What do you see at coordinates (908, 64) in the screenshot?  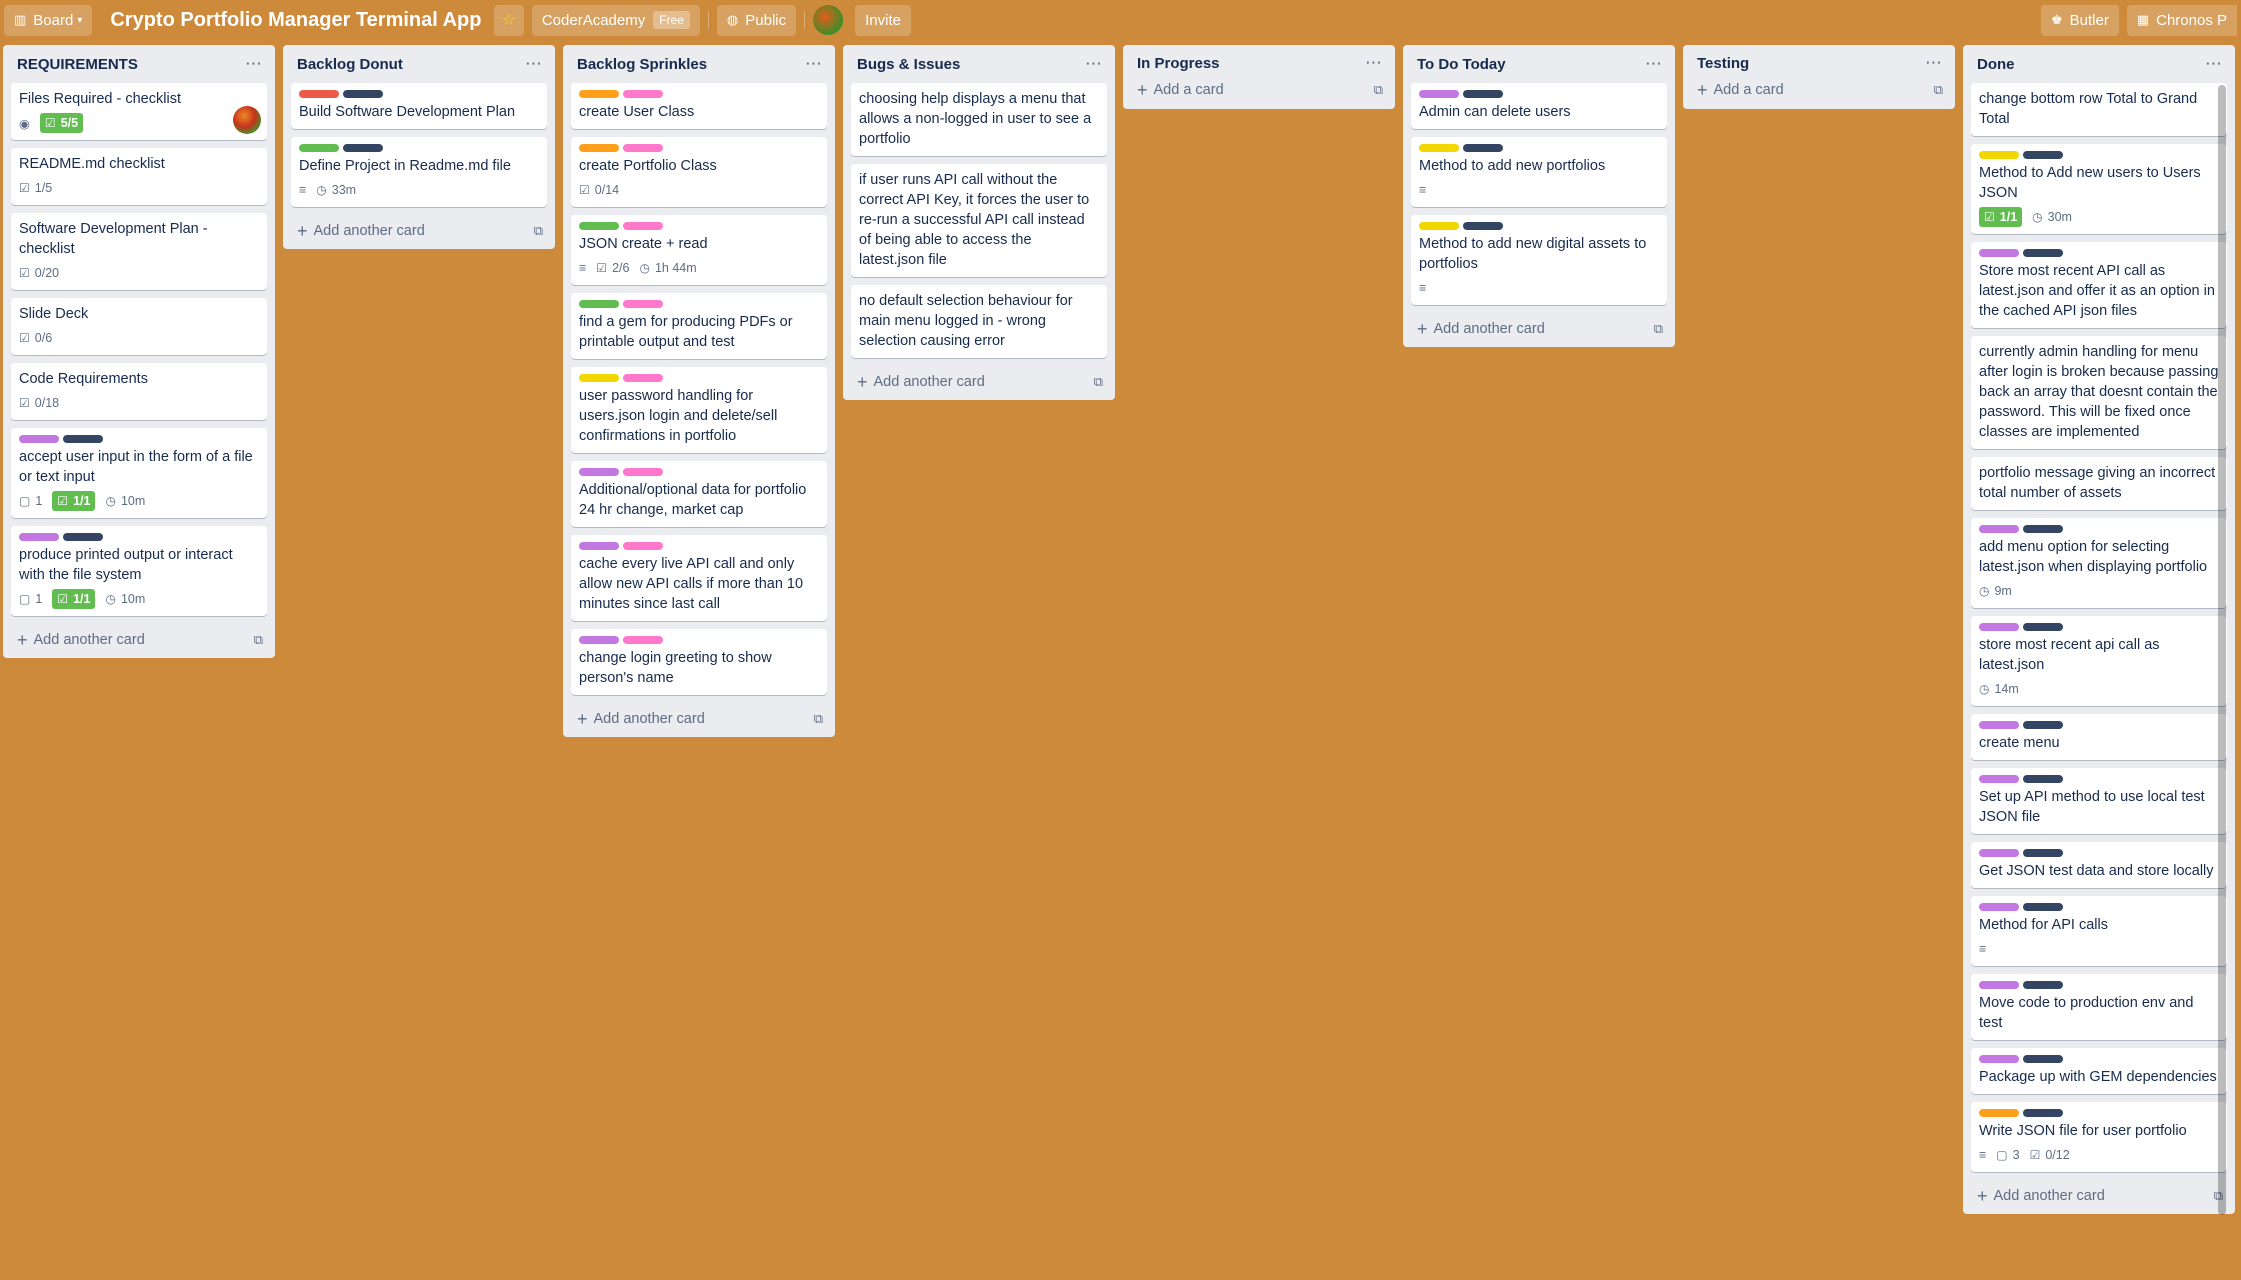 I see `list-title: Bugs & Issues` at bounding box center [908, 64].